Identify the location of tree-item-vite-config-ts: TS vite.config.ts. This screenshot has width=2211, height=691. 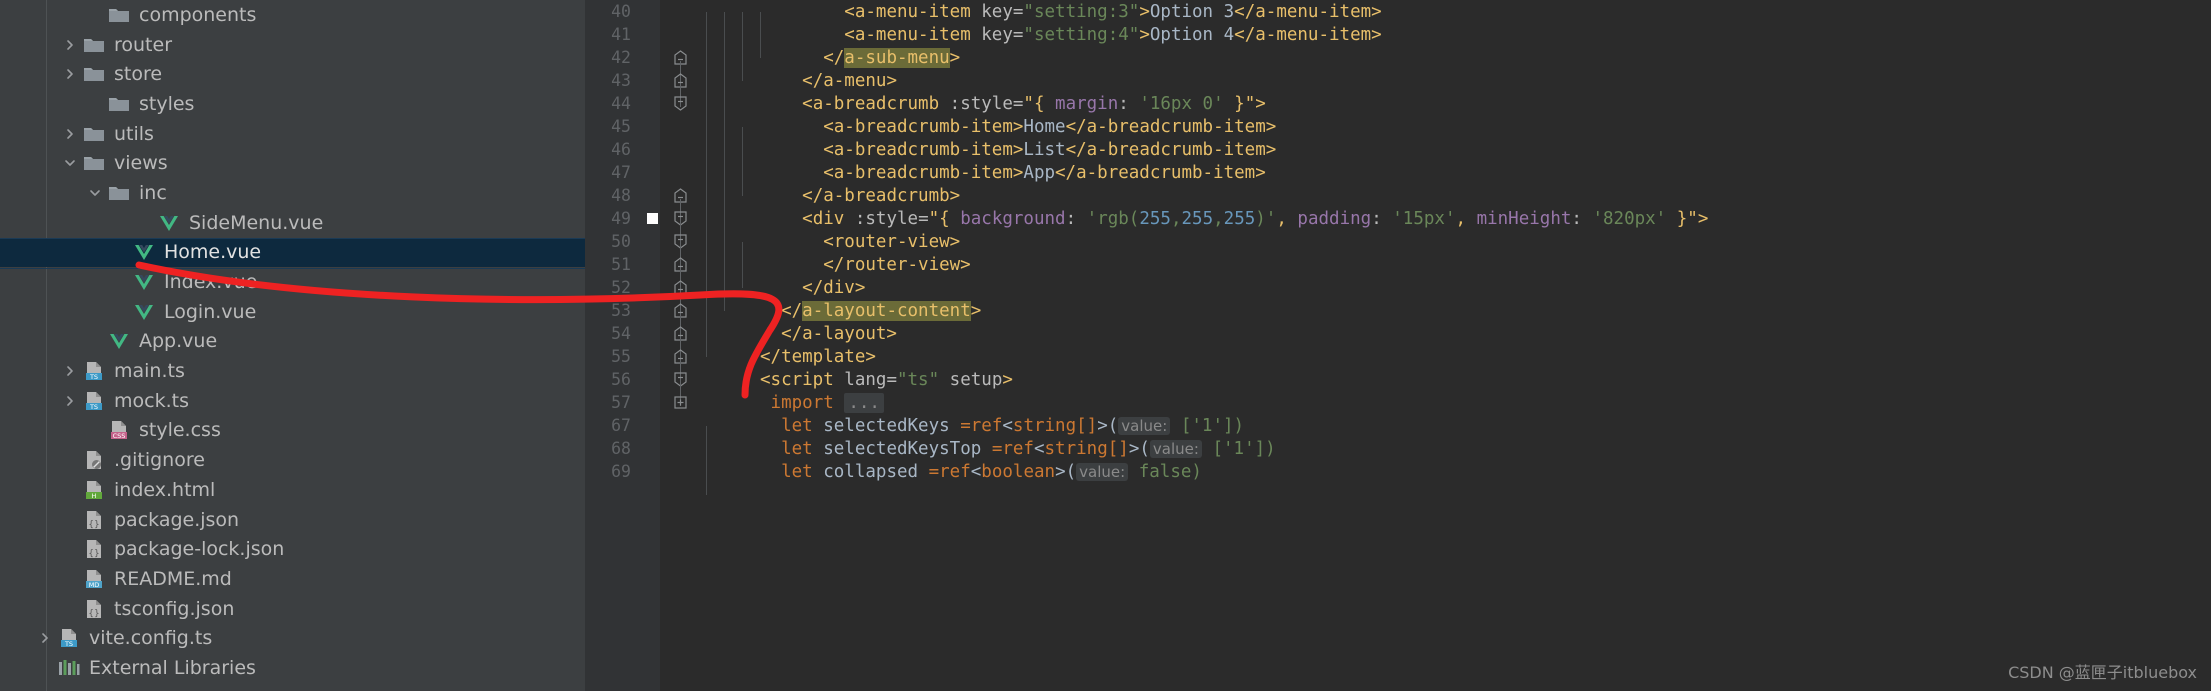
(292, 638).